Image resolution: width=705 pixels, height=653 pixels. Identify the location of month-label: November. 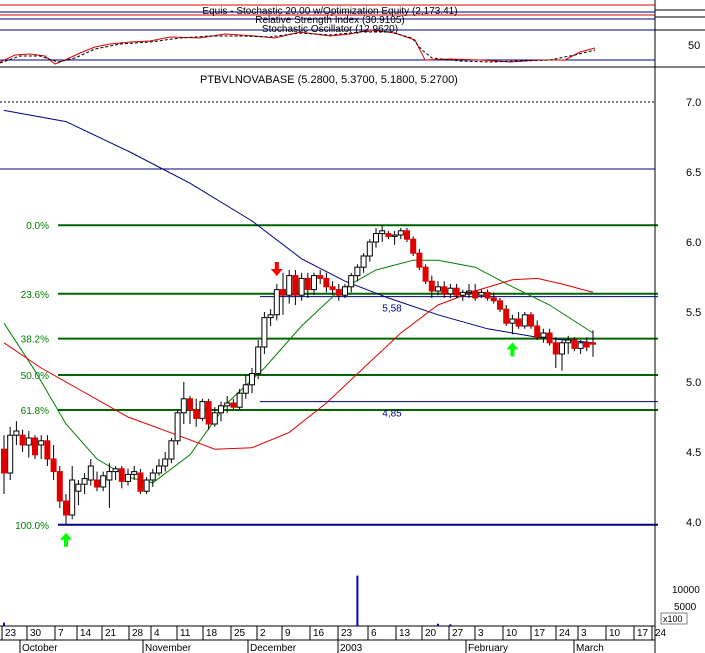
(168, 648).